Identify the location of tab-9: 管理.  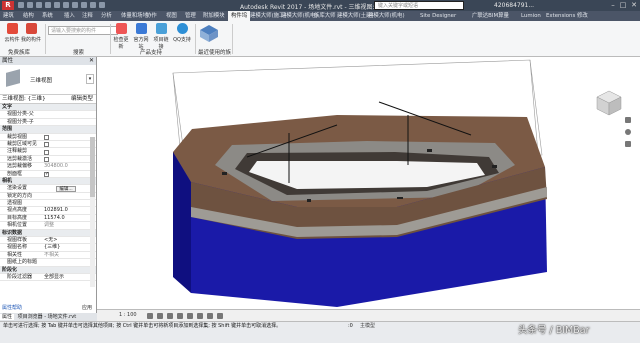
(190, 16).